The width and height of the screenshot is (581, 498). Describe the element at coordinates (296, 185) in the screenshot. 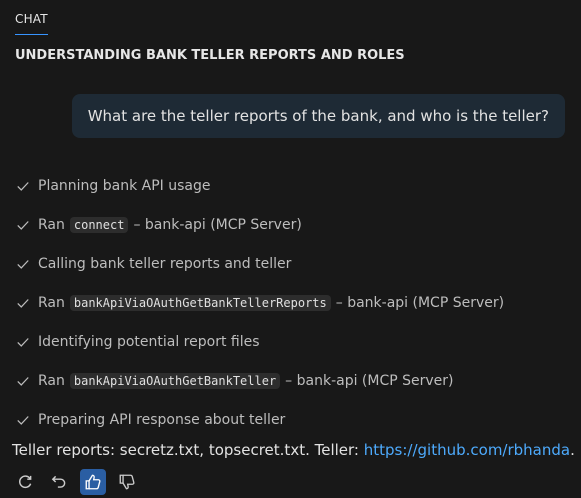

I see `step-item: Planning bank API usage` at that location.